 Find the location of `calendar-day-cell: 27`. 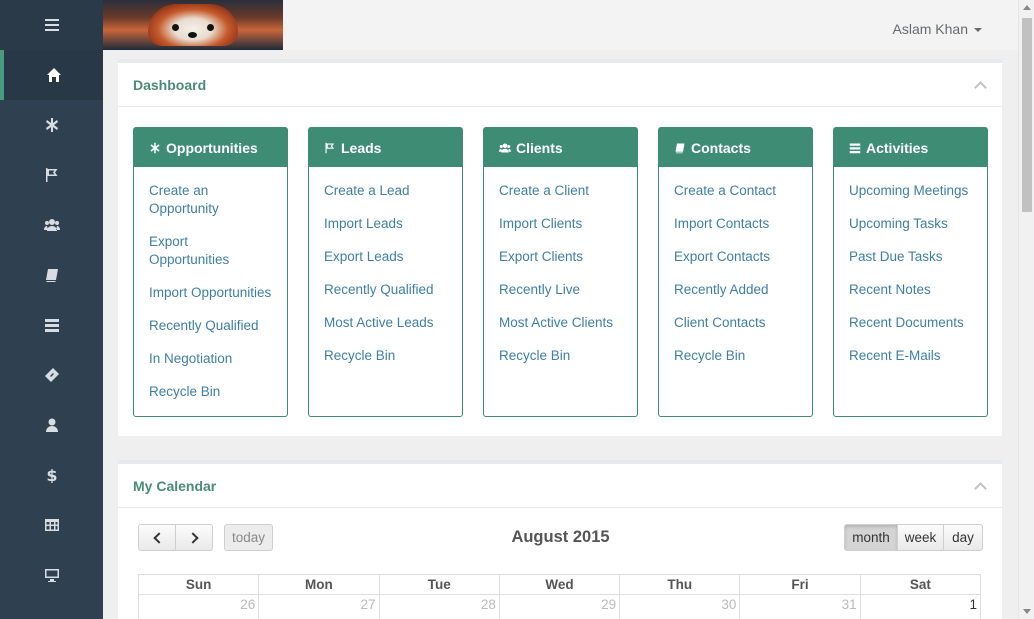

calendar-day-cell: 27 is located at coordinates (319, 607).